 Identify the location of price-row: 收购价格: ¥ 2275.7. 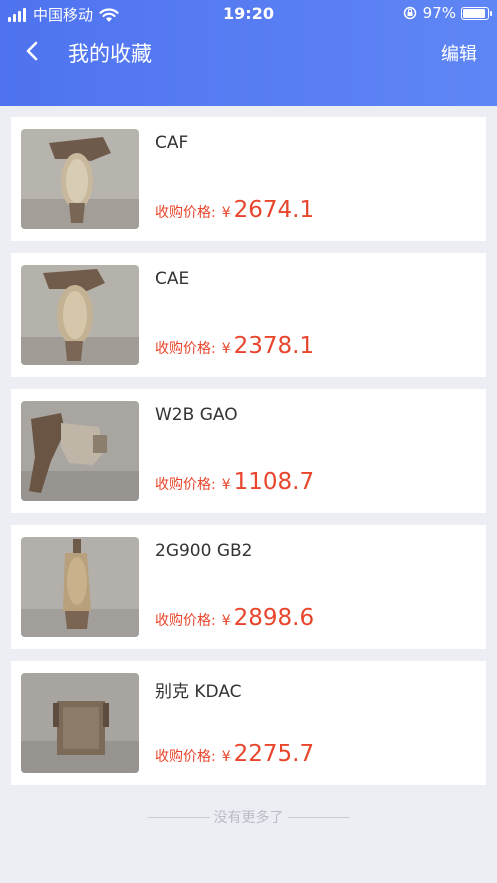
(234, 754).